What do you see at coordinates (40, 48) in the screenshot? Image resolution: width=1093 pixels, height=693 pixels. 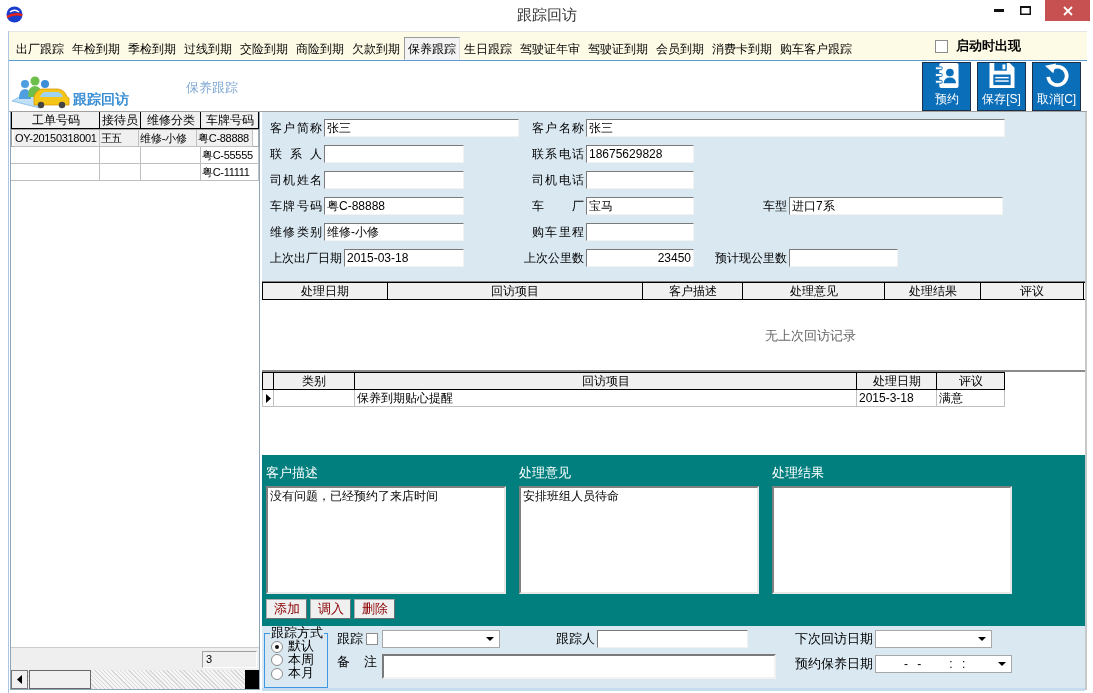 I see `tab: 出厂跟踪` at bounding box center [40, 48].